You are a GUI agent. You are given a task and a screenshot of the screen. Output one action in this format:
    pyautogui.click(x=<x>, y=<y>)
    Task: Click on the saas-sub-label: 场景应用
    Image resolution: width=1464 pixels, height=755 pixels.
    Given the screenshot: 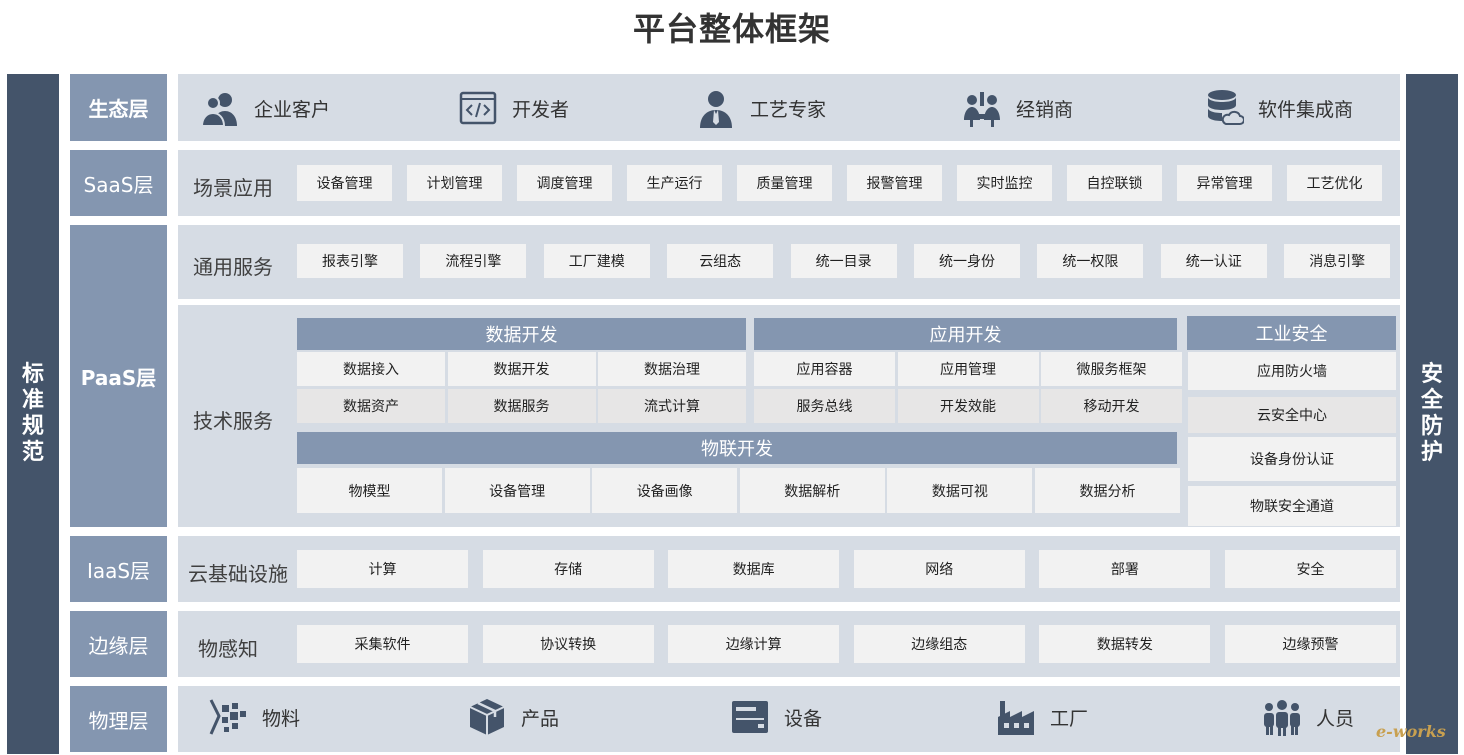 What is the action you would take?
    pyautogui.click(x=233, y=188)
    